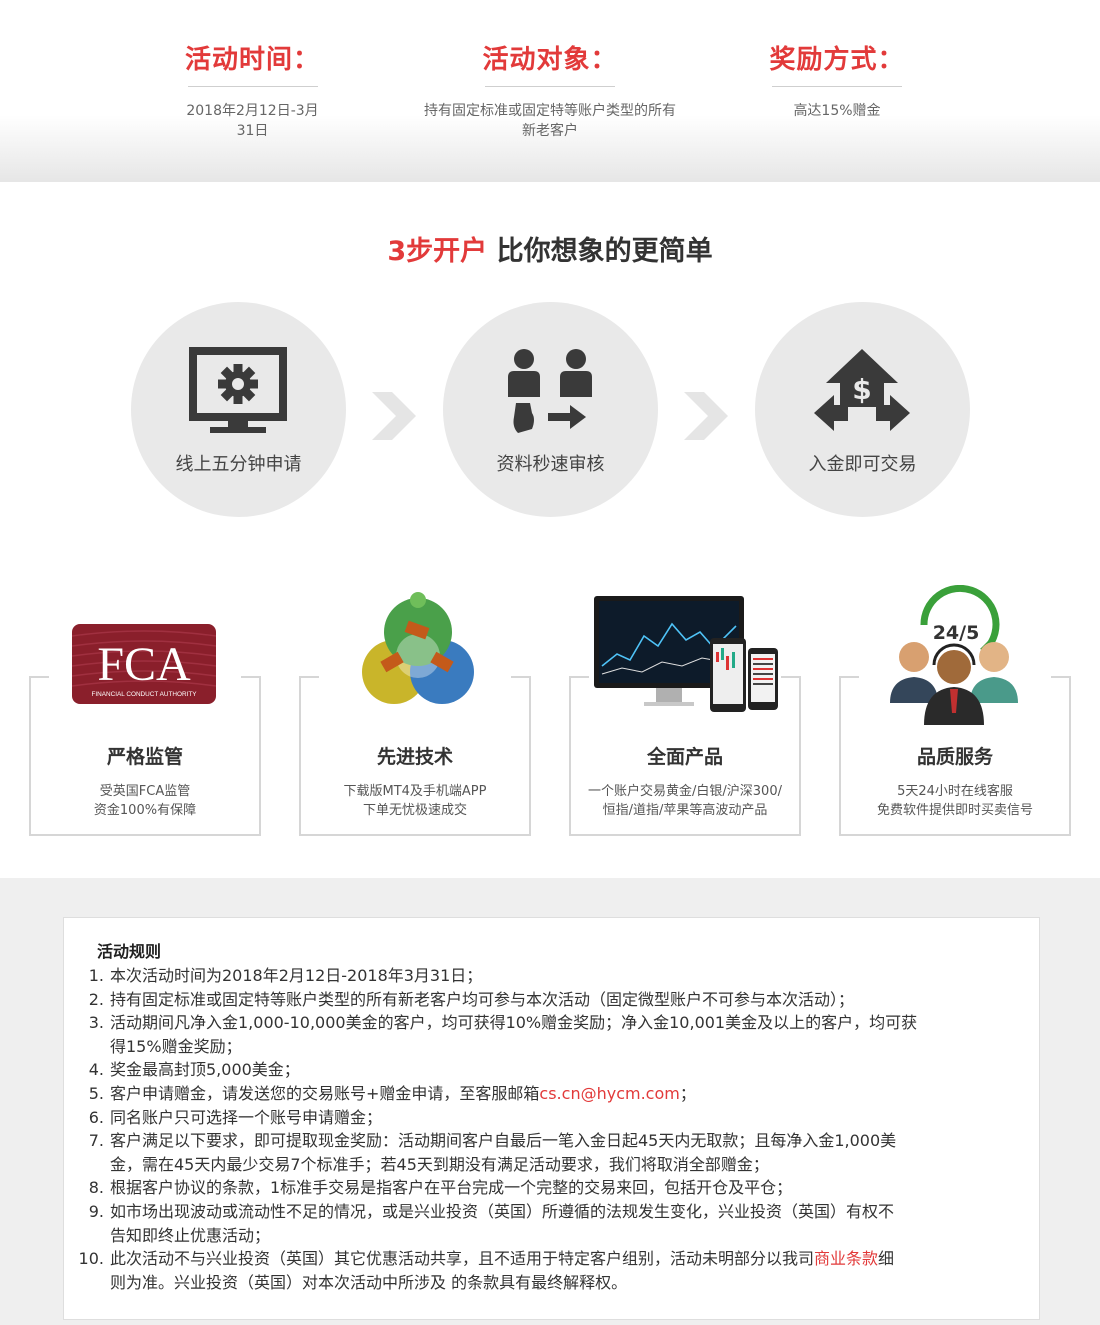 This screenshot has height=1325, width=1100. I want to click on feature-desc-line: 恒指/道指/苹果等高波动产品, so click(685, 810).